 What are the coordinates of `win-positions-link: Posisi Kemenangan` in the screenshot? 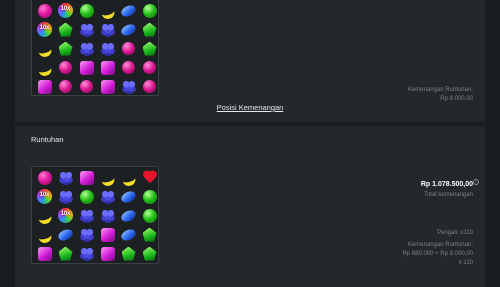 It's located at (250, 107).